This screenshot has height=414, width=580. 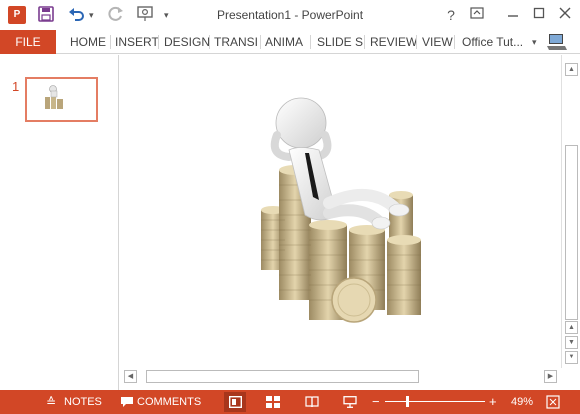 I want to click on close-icon, so click(x=565, y=15).